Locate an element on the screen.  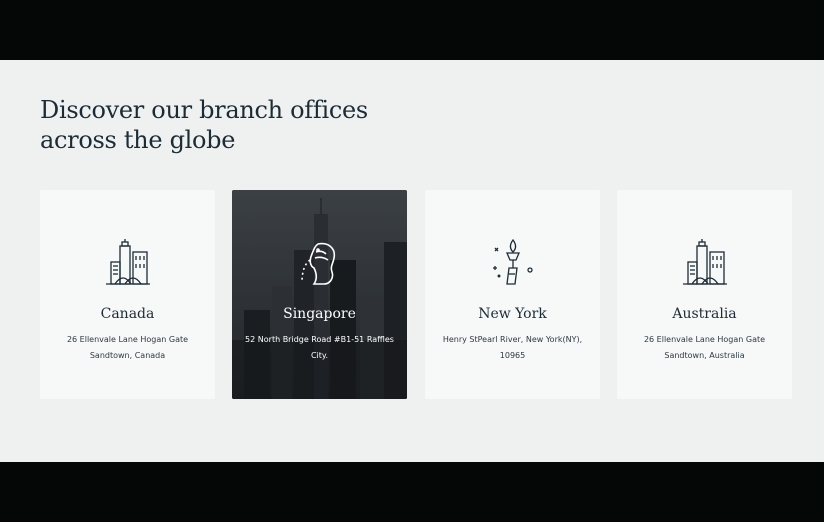
office-city: Singapore is located at coordinates (319, 314).